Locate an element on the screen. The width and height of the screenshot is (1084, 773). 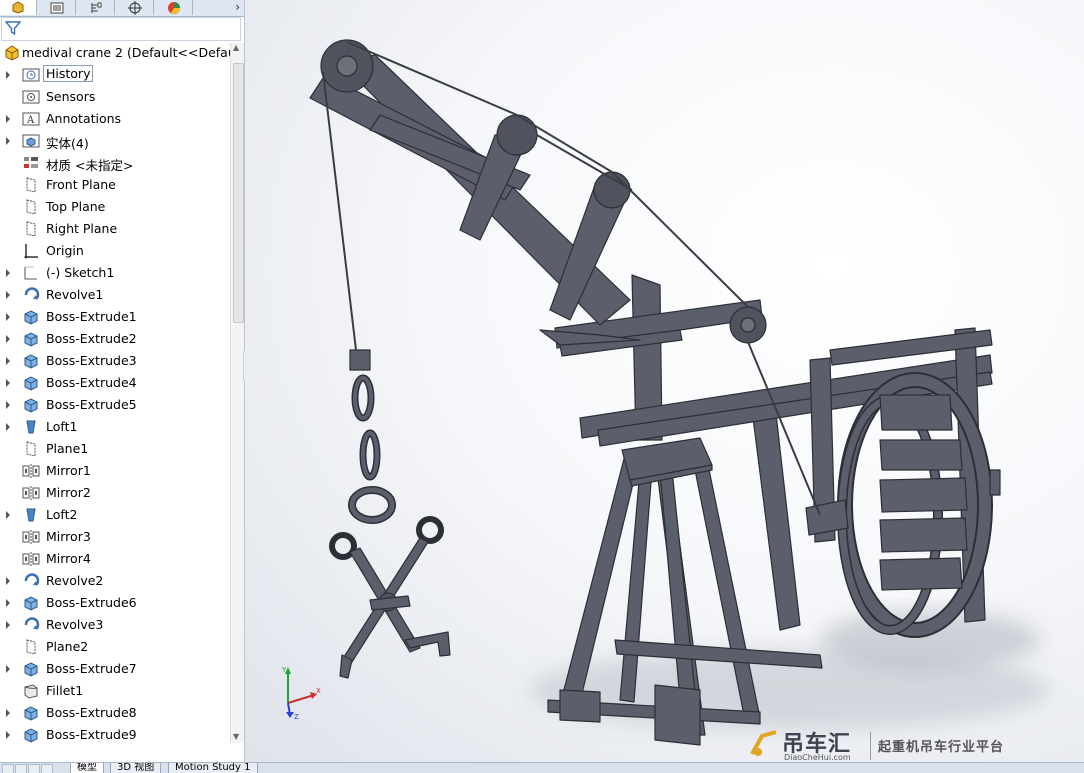
tree-item: Boss-Extrude1 is located at coordinates (115, 317).